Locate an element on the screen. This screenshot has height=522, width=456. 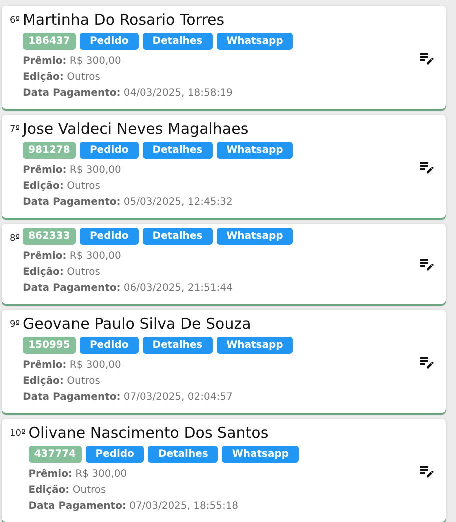
info-line: Data Pagamento: 06/03/2025, 21:51:44 is located at coordinates (127, 289).